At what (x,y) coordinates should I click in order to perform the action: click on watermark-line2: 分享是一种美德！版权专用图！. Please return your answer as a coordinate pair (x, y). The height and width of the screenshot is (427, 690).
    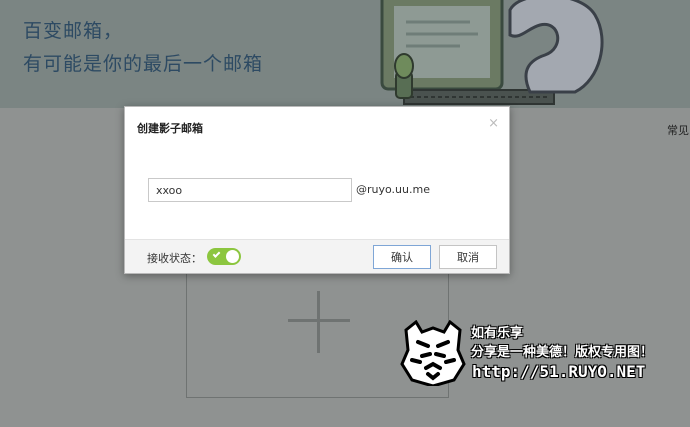
    Looking at the image, I should click on (562, 352).